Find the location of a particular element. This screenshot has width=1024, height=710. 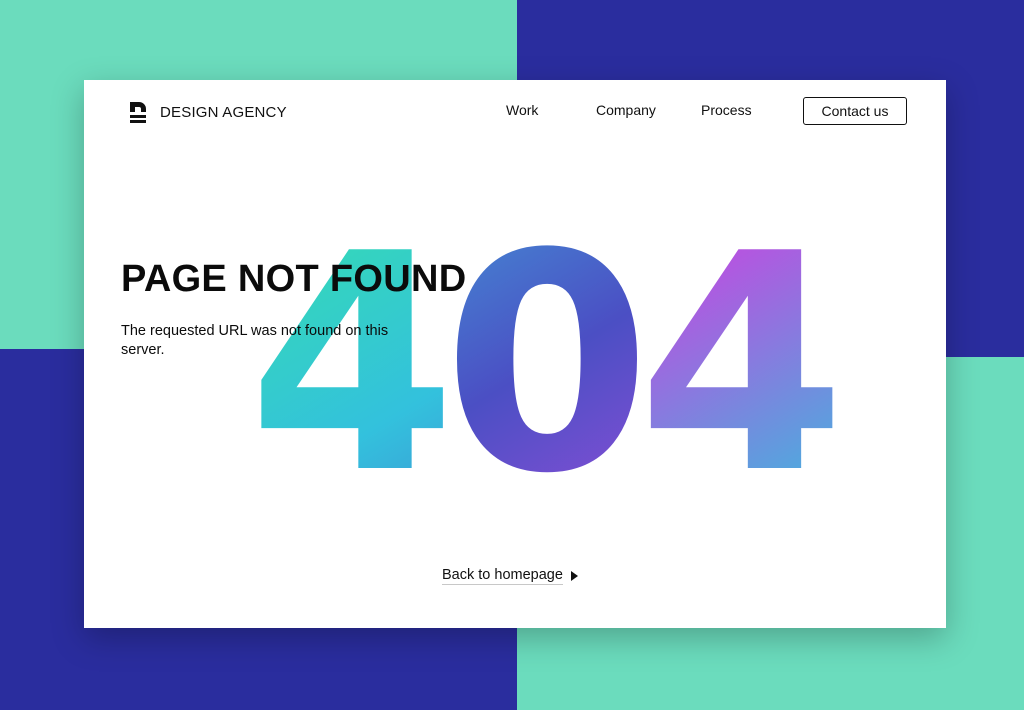

error-code-digit-1: 4 is located at coordinates (346, 364).